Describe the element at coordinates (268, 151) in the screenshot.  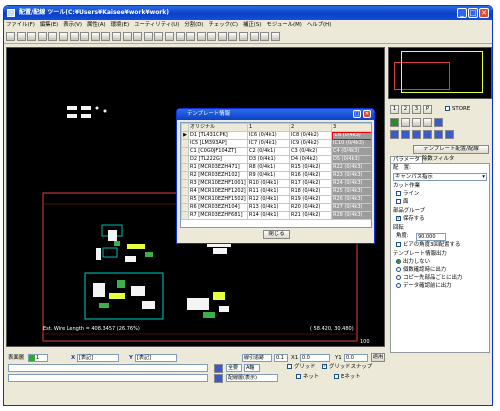
I see `cell-copy-1: C2 (0/4k1)` at that location.